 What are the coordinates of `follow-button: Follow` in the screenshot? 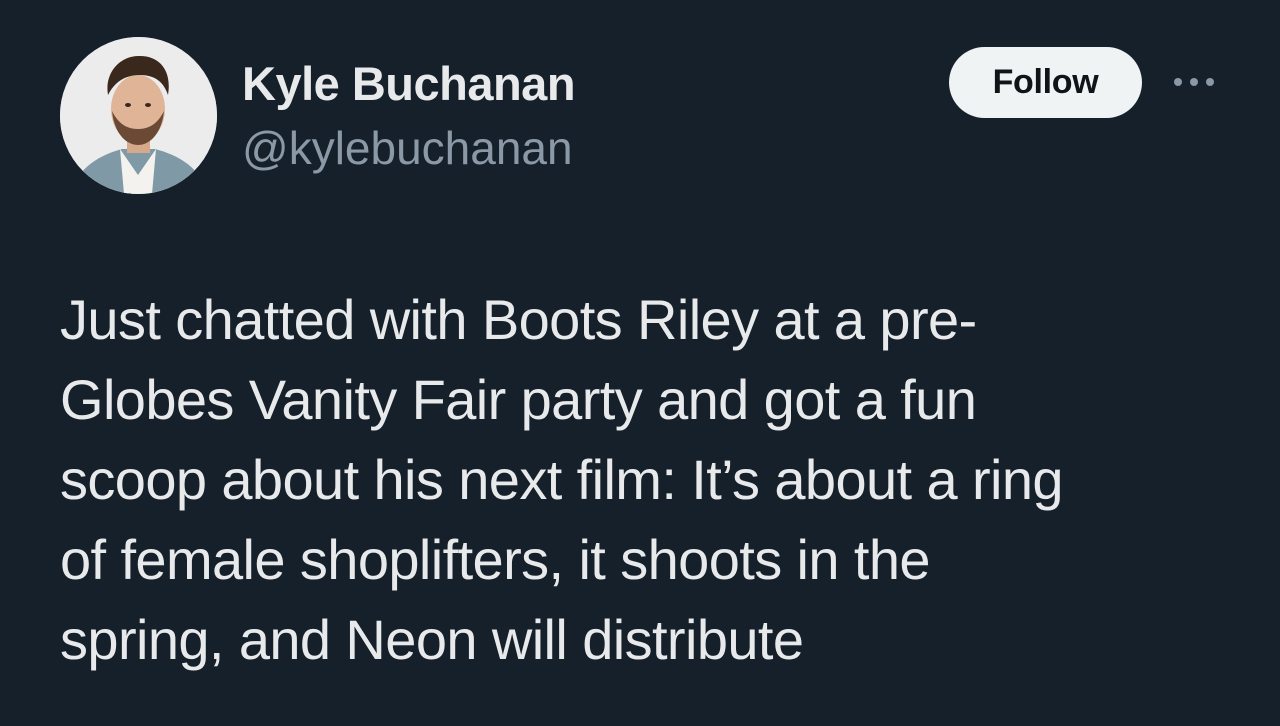 It's located at (1045, 82).